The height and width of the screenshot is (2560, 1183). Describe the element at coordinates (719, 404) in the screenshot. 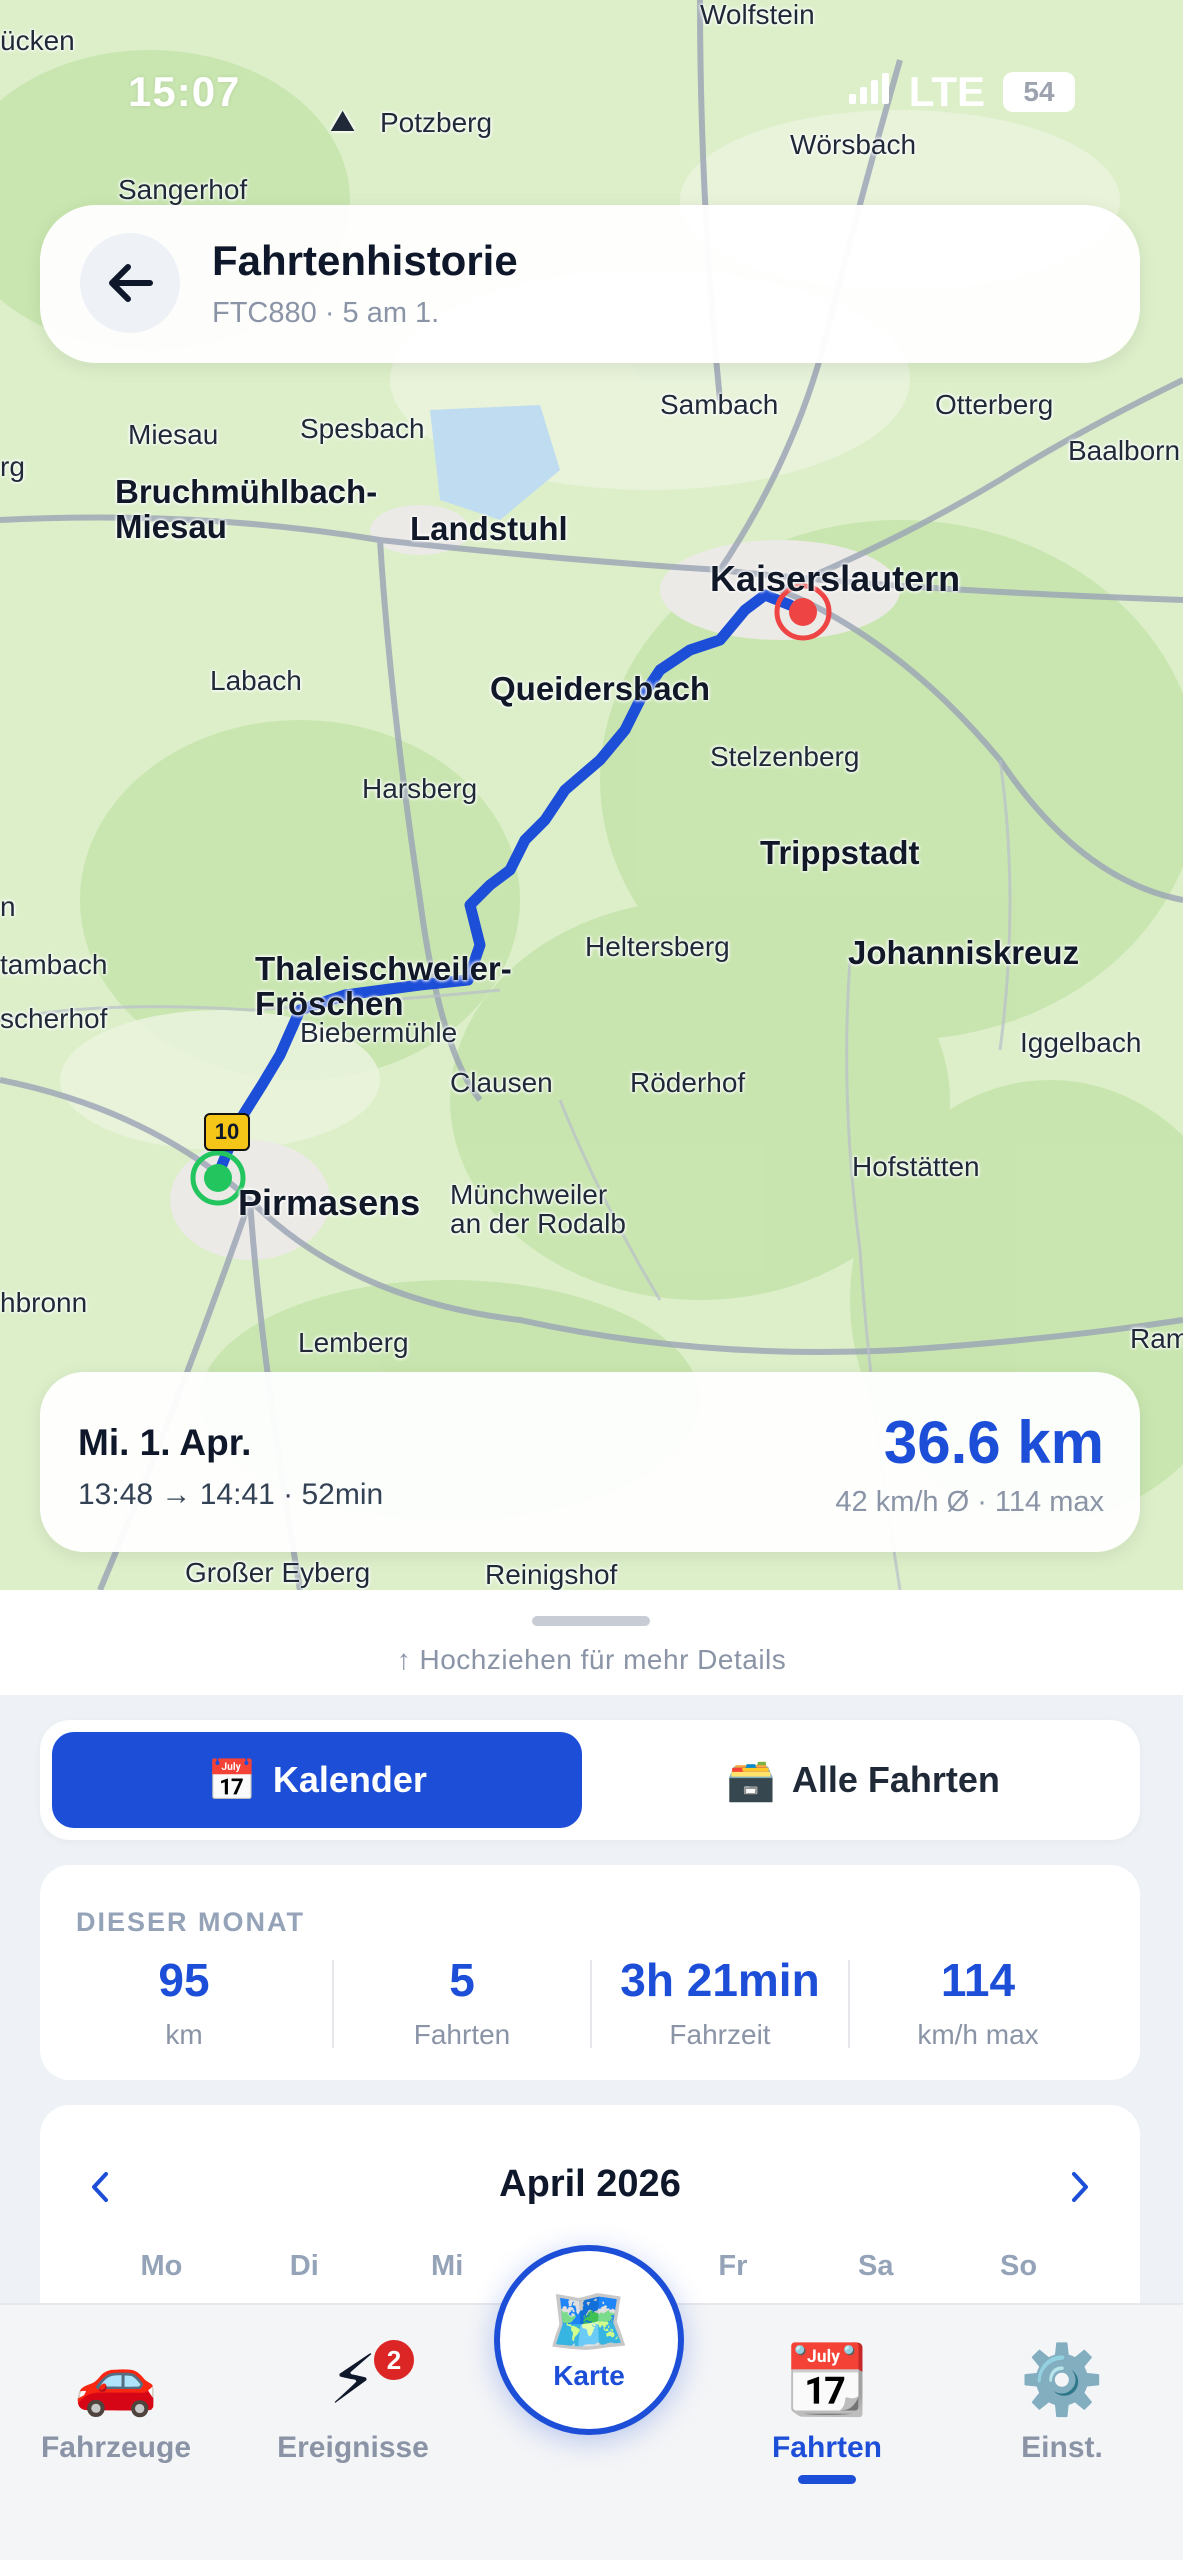

I see `place-label: Sambach` at that location.